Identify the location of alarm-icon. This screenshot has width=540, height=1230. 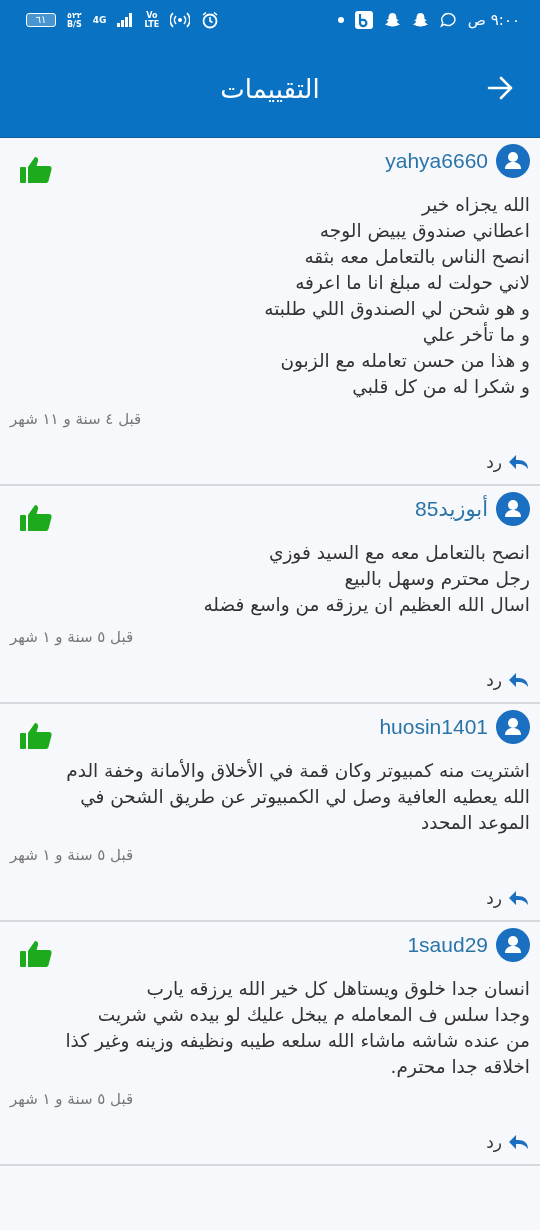
(210, 20).